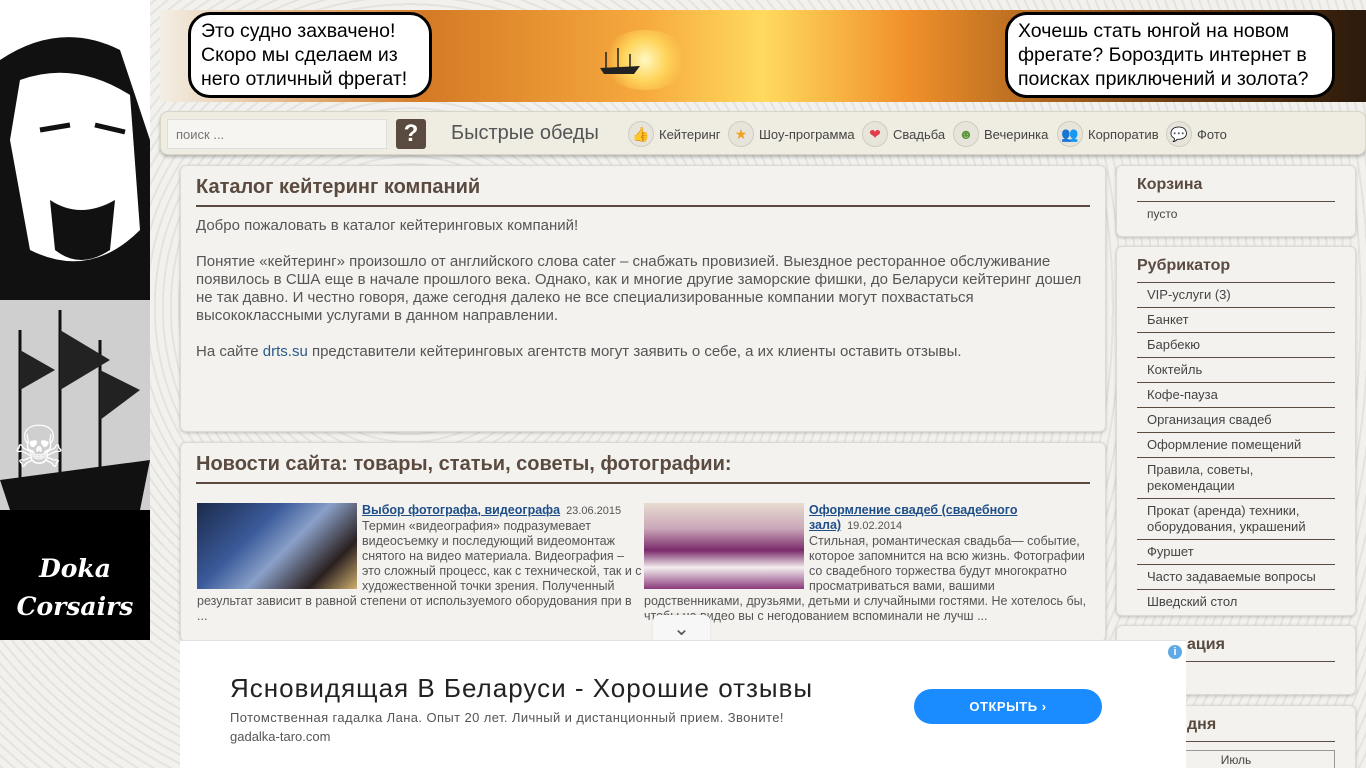 The image size is (1366, 768). Describe the element at coordinates (1236, 320) in the screenshot. I see `rubricator-item: Банкет` at that location.